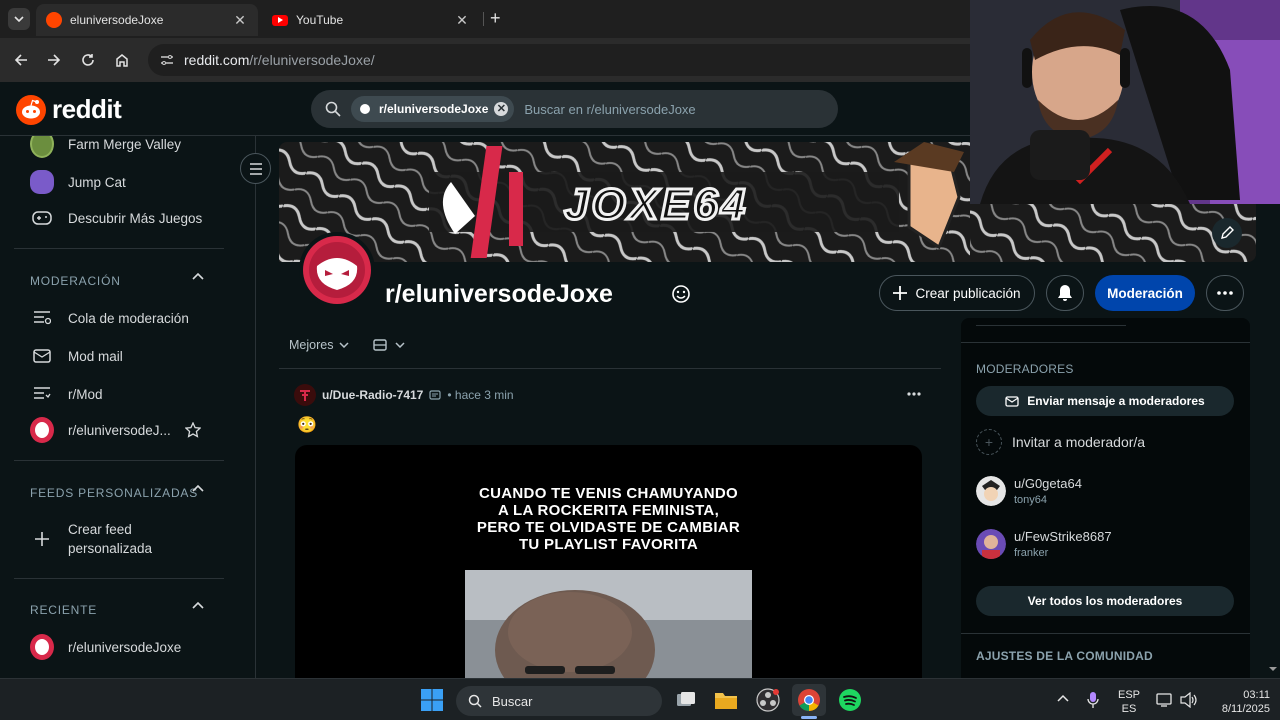 Image resolution: width=1280 pixels, height=720 pixels. Describe the element at coordinates (109, 318) in the screenshot. I see `sidebar-item-mod-queue: Cola de moderación` at that location.